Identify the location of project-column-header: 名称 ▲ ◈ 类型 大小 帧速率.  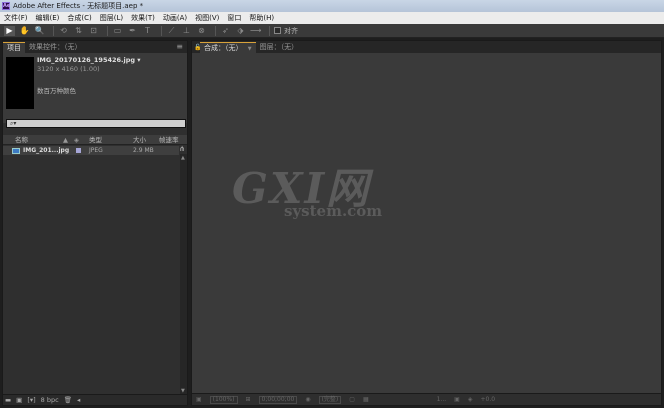
(95, 140).